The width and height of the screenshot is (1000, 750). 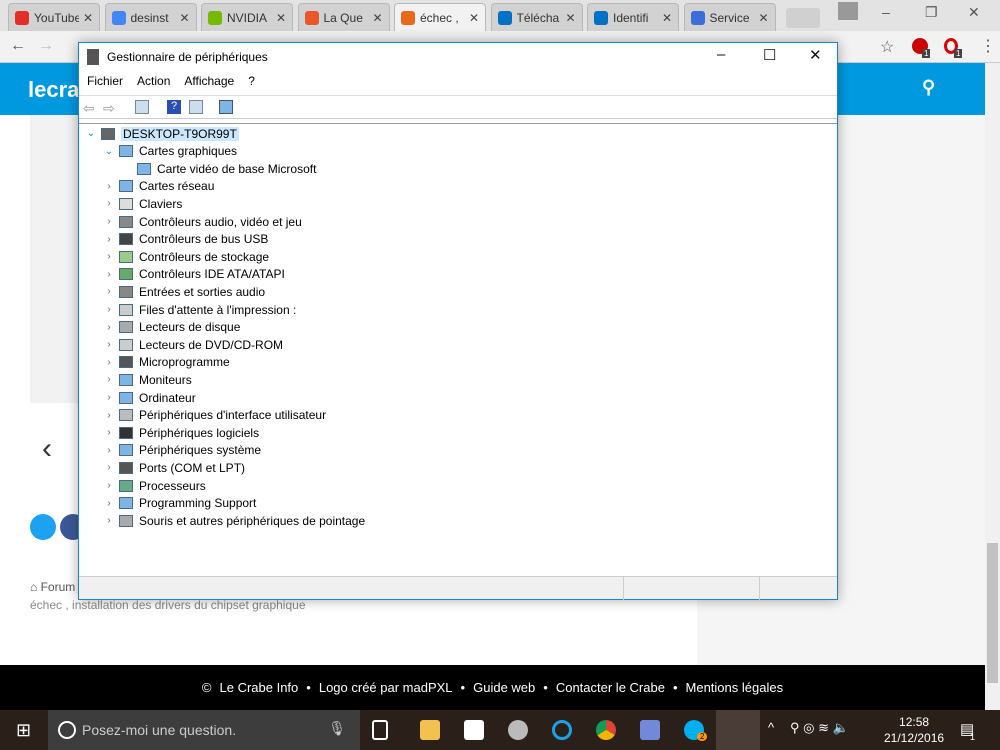 What do you see at coordinates (185, 239) in the screenshot?
I see `tree-category: › Contrôleurs de bus USB` at bounding box center [185, 239].